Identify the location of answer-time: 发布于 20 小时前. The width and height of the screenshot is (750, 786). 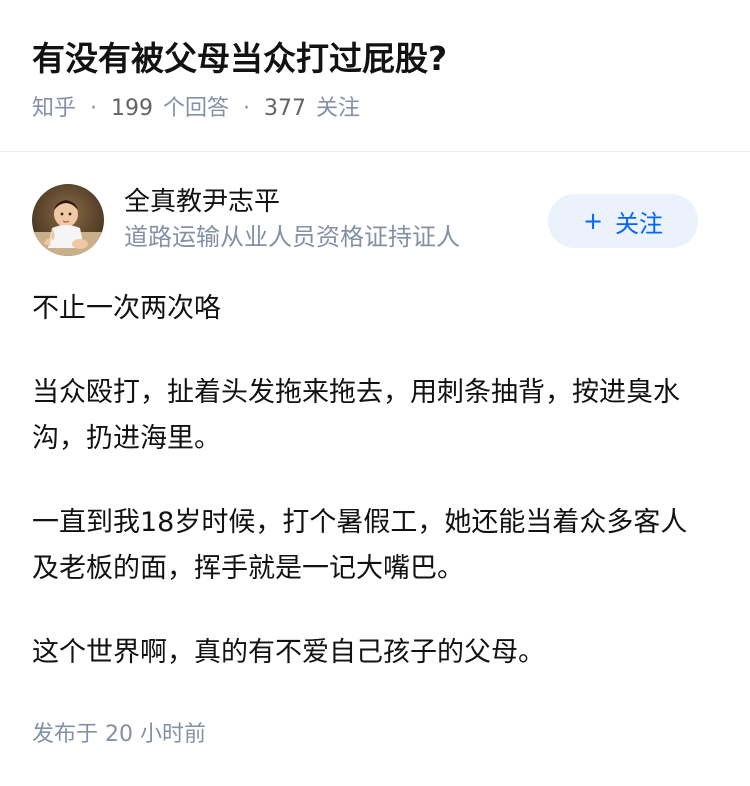
(119, 735).